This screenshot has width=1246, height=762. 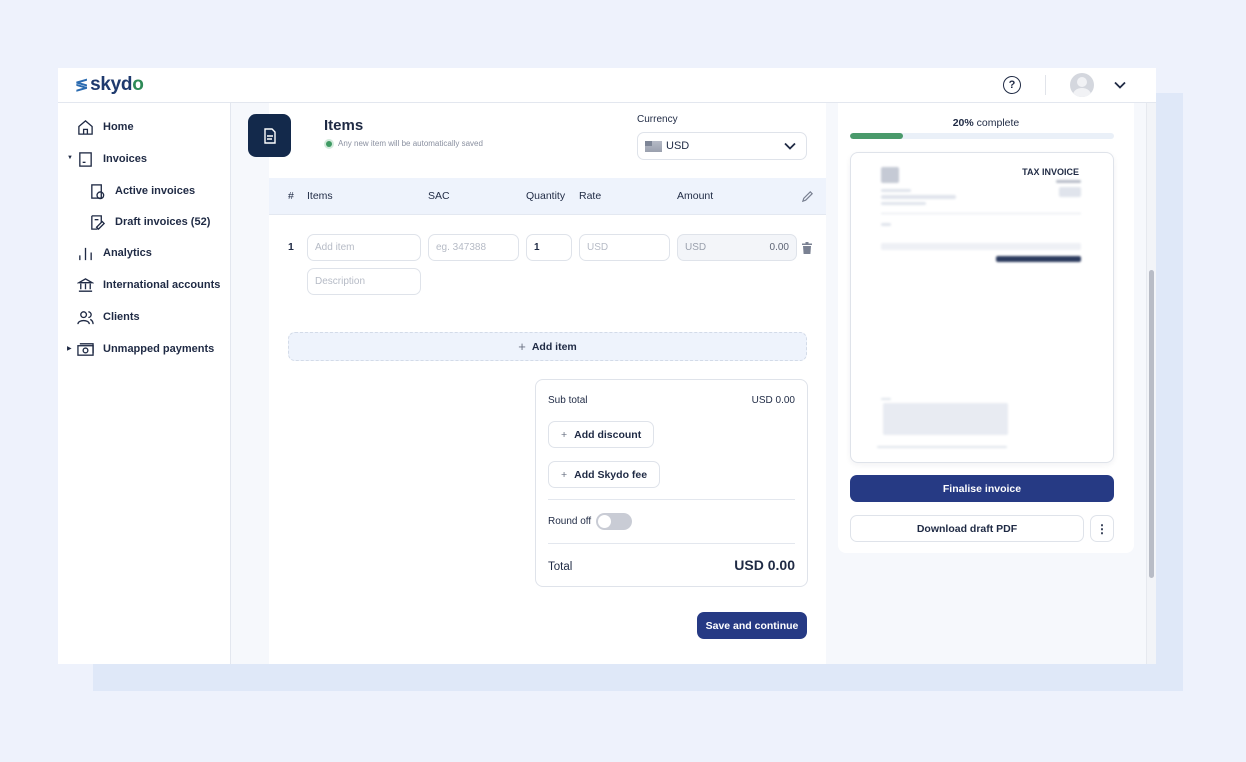 What do you see at coordinates (97, 222) in the screenshot?
I see `draft-invoice-icon` at bounding box center [97, 222].